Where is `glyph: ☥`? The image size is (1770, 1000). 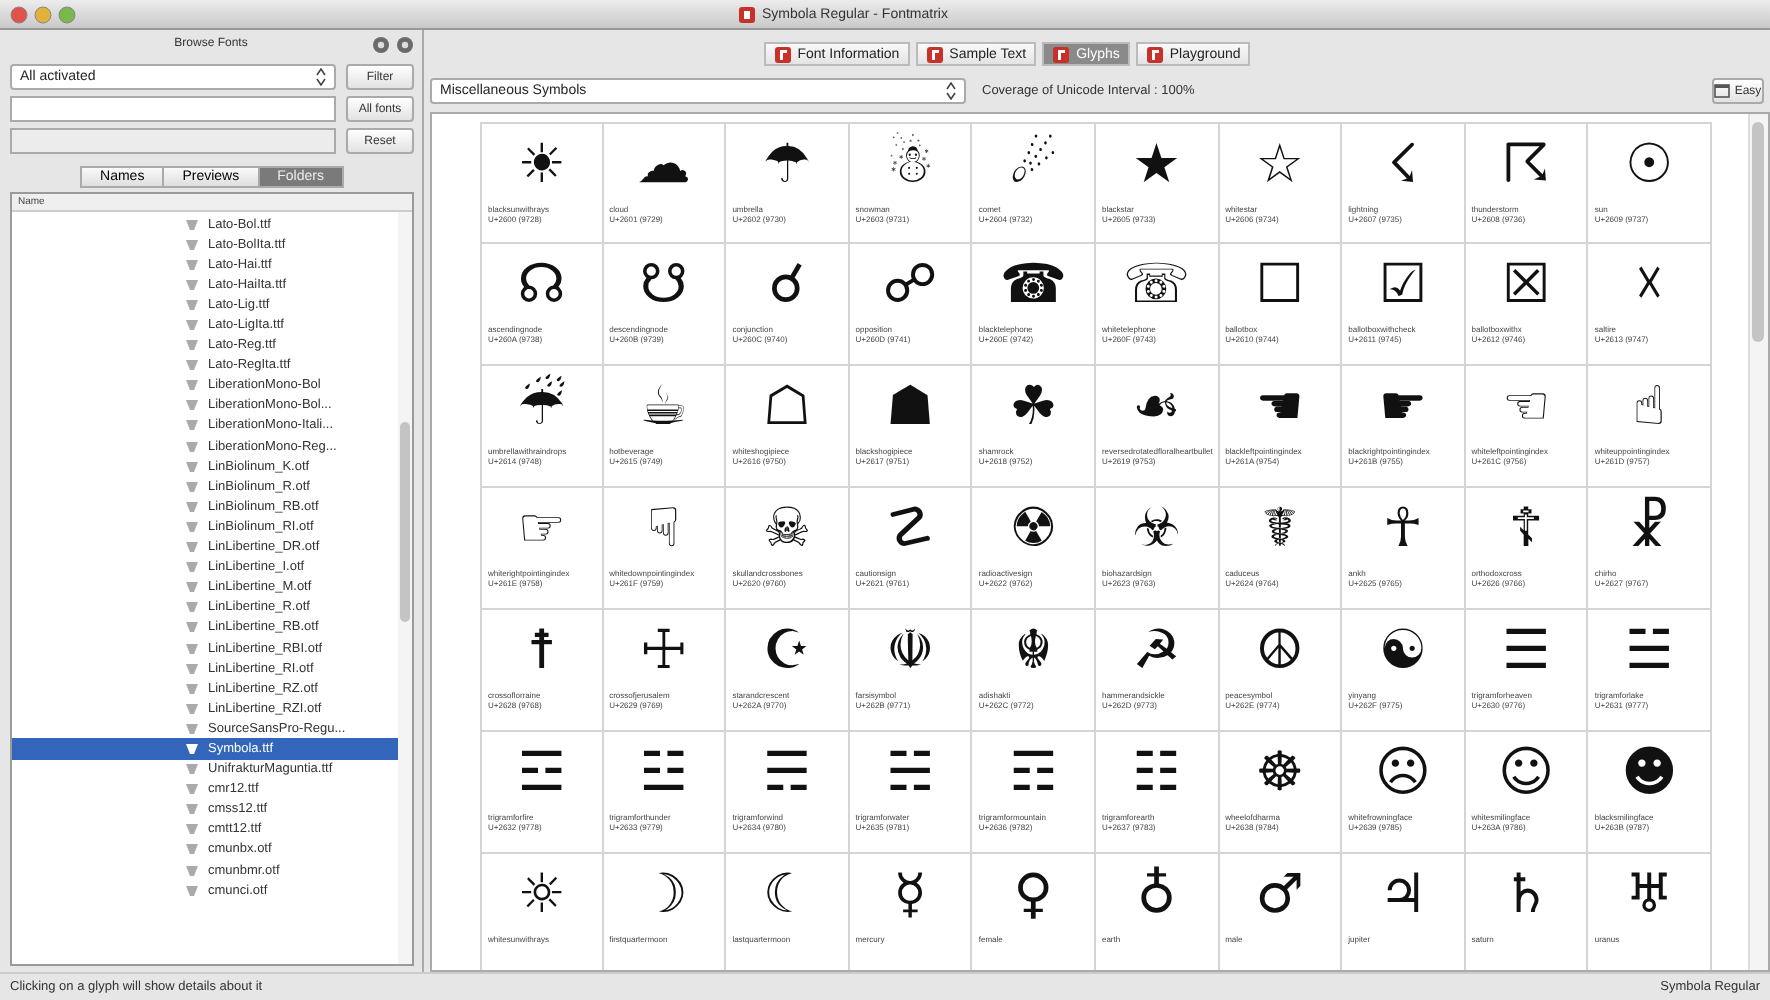 glyph: ☥ is located at coordinates (1403, 530).